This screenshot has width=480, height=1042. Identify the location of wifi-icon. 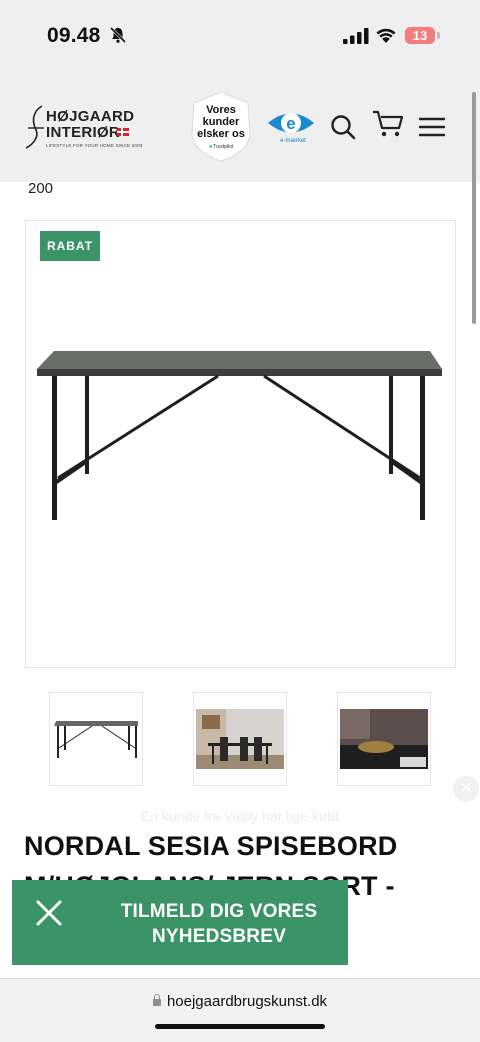
(386, 35).